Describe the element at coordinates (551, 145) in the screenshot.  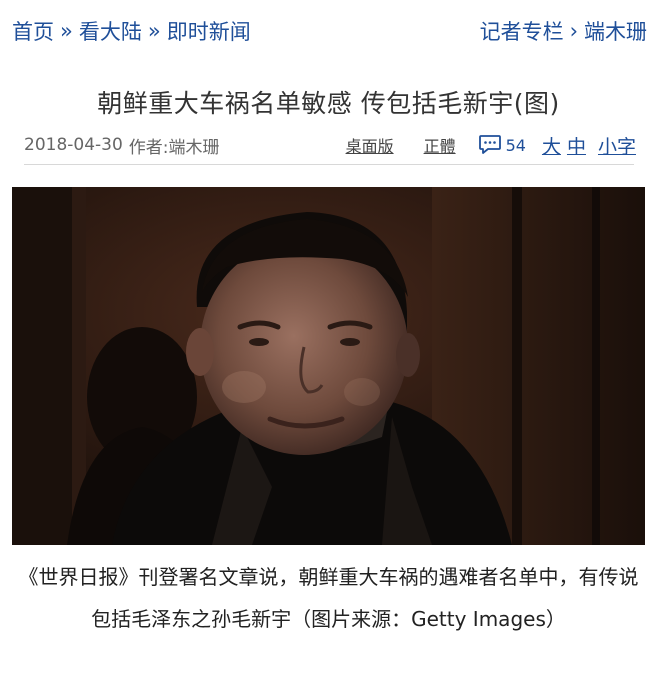
I see `font-size-large-button: 大` at that location.